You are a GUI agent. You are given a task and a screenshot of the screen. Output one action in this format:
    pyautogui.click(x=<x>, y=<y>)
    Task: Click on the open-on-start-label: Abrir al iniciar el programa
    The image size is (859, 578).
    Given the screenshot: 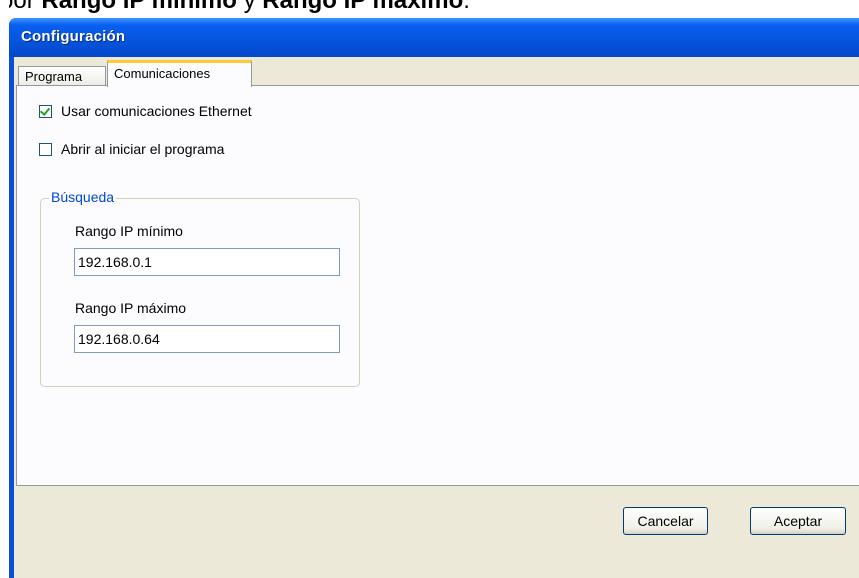 What is the action you would take?
    pyautogui.click(x=143, y=149)
    